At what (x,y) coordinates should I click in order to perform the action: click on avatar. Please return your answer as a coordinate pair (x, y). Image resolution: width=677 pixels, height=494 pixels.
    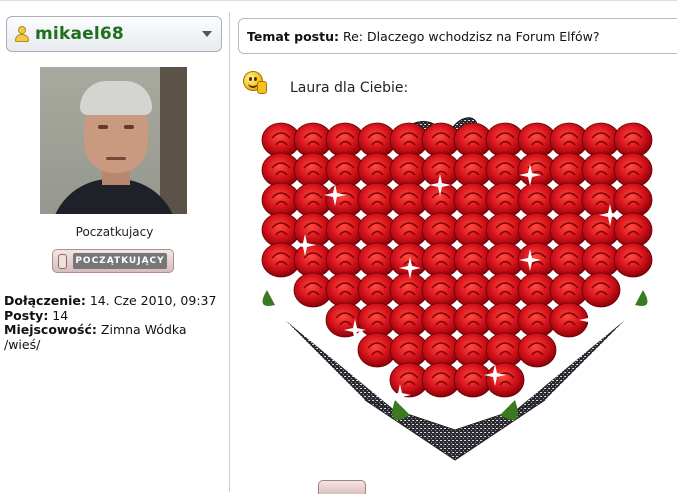
    Looking at the image, I should click on (113, 140).